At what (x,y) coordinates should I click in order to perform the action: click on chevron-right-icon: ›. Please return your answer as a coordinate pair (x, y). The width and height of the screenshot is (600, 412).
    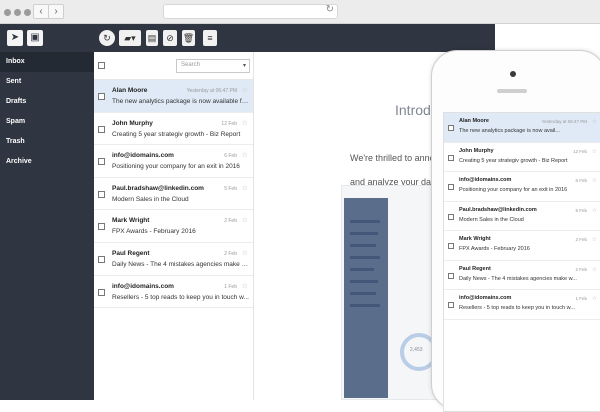
    Looking at the image, I should click on (56, 11).